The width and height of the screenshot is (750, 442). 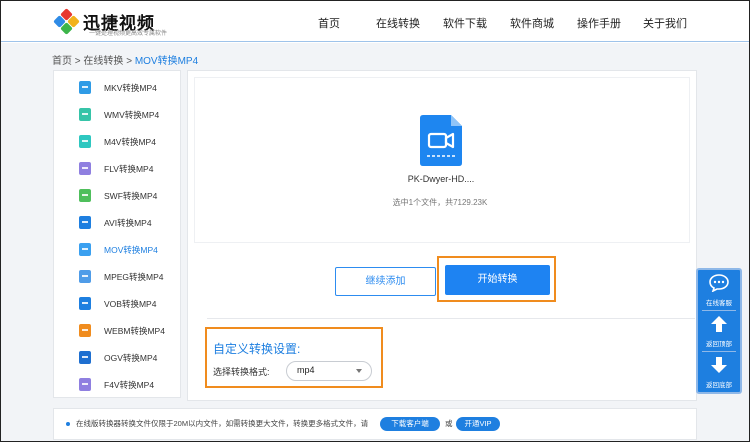 I want to click on sidebar-item-f4v: F4V转换MP4, so click(x=117, y=384).